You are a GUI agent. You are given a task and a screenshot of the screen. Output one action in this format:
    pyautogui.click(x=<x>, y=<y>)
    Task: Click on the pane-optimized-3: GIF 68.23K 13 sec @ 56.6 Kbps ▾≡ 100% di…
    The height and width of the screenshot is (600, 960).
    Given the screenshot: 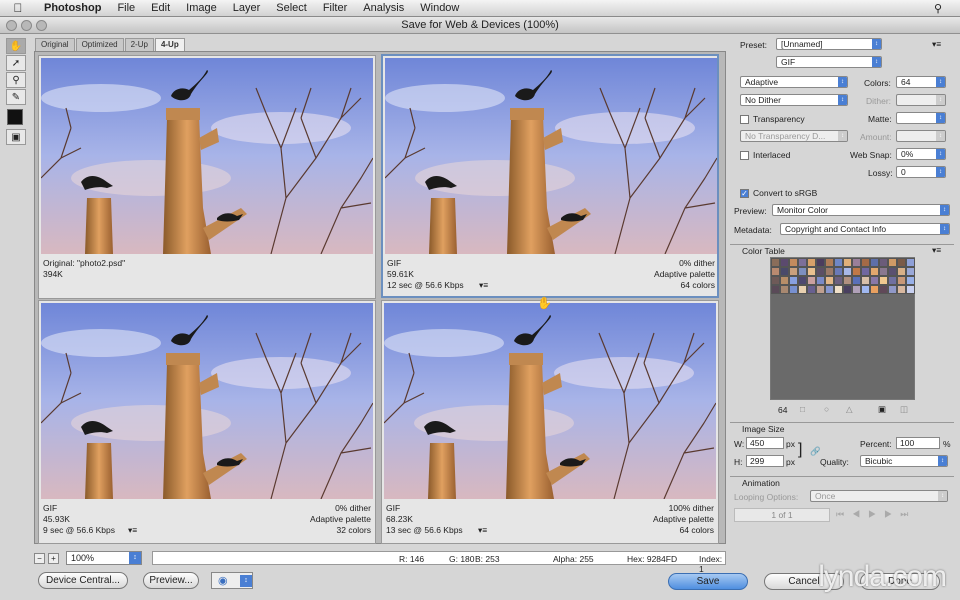 What is the action you would take?
    pyautogui.click(x=550, y=422)
    